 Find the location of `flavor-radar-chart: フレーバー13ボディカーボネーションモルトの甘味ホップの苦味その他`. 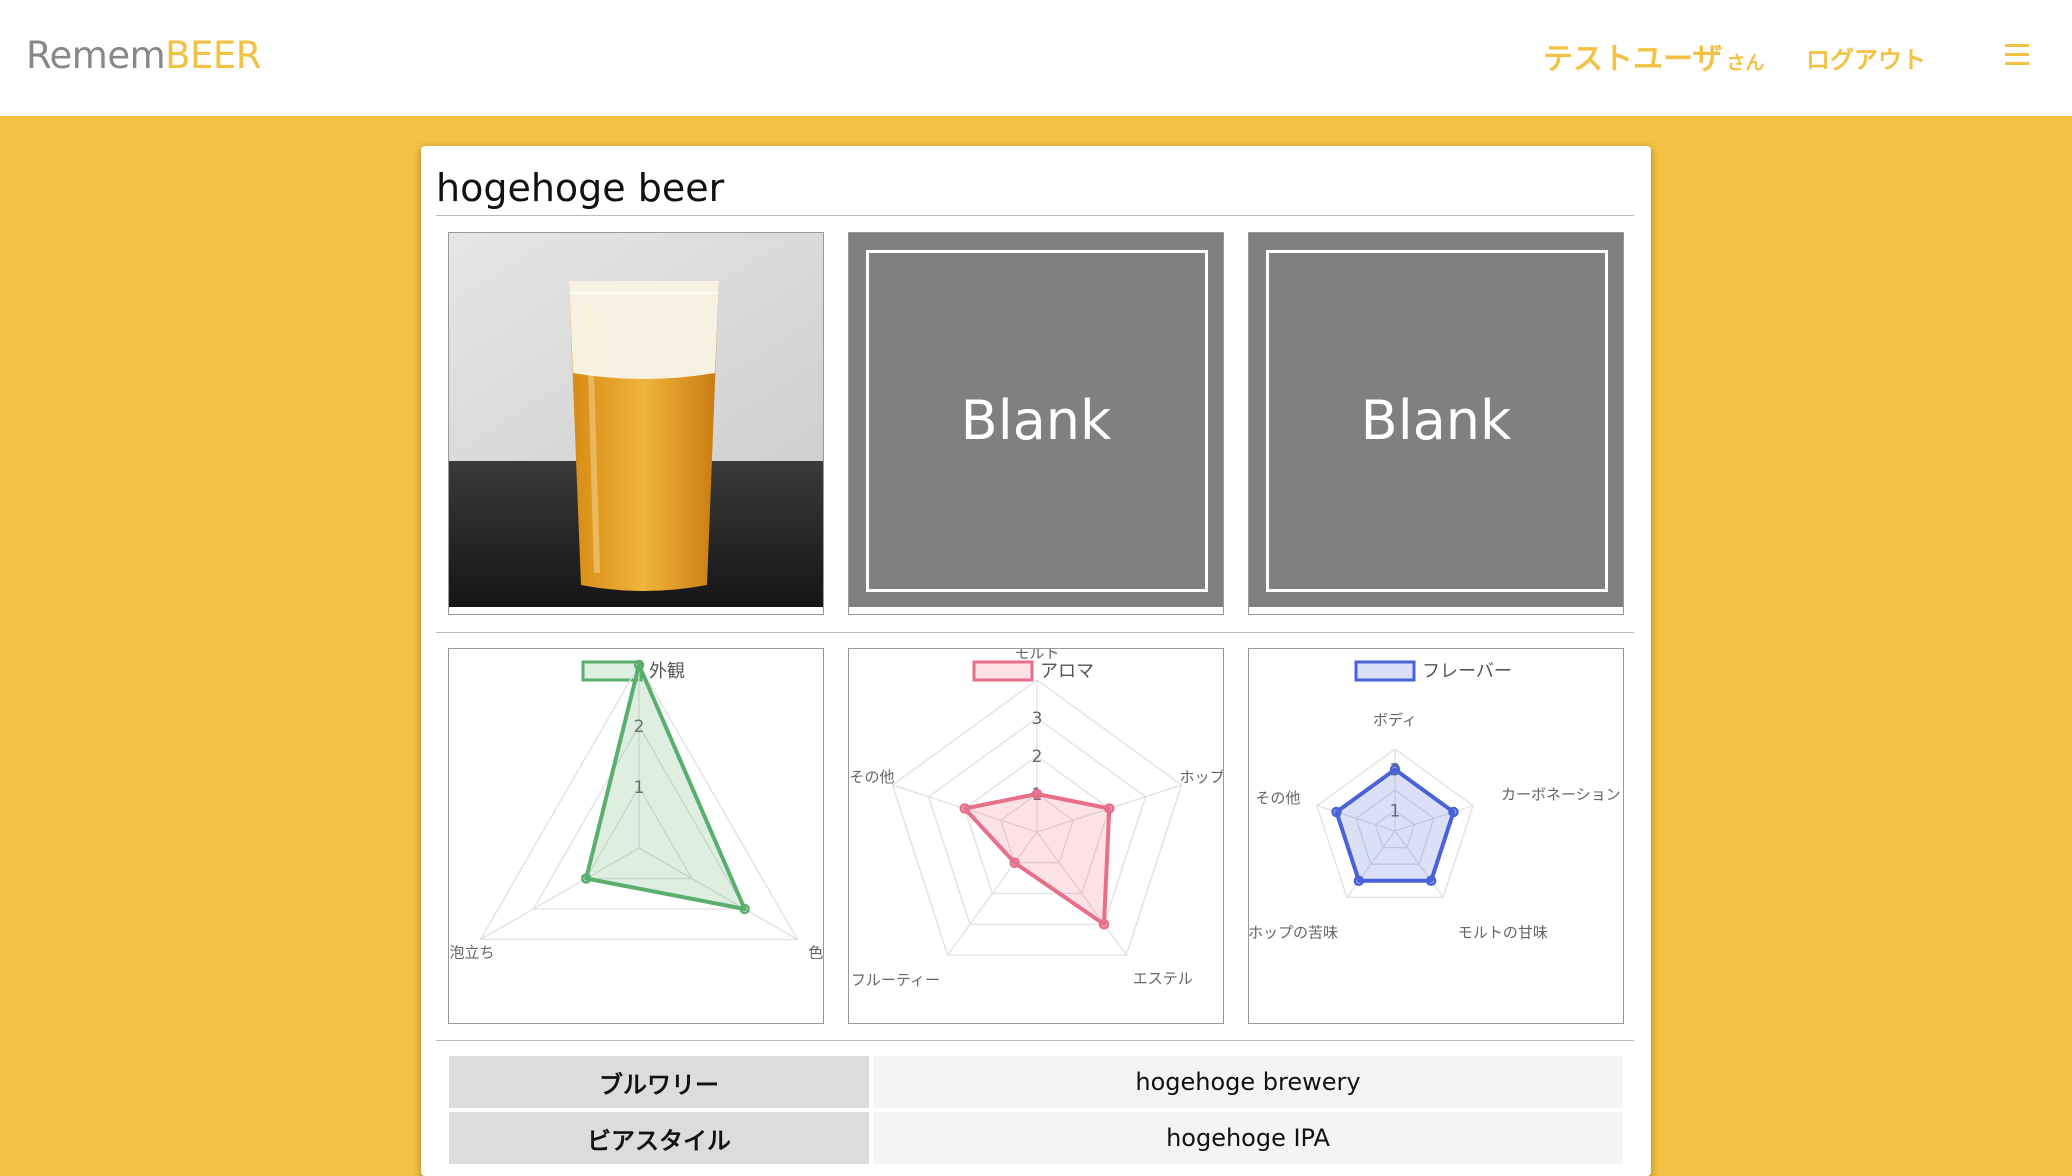

flavor-radar-chart: フレーバー13ボディカーボネーションモルトの甘味ホップの苦味その他 is located at coordinates (1435, 800).